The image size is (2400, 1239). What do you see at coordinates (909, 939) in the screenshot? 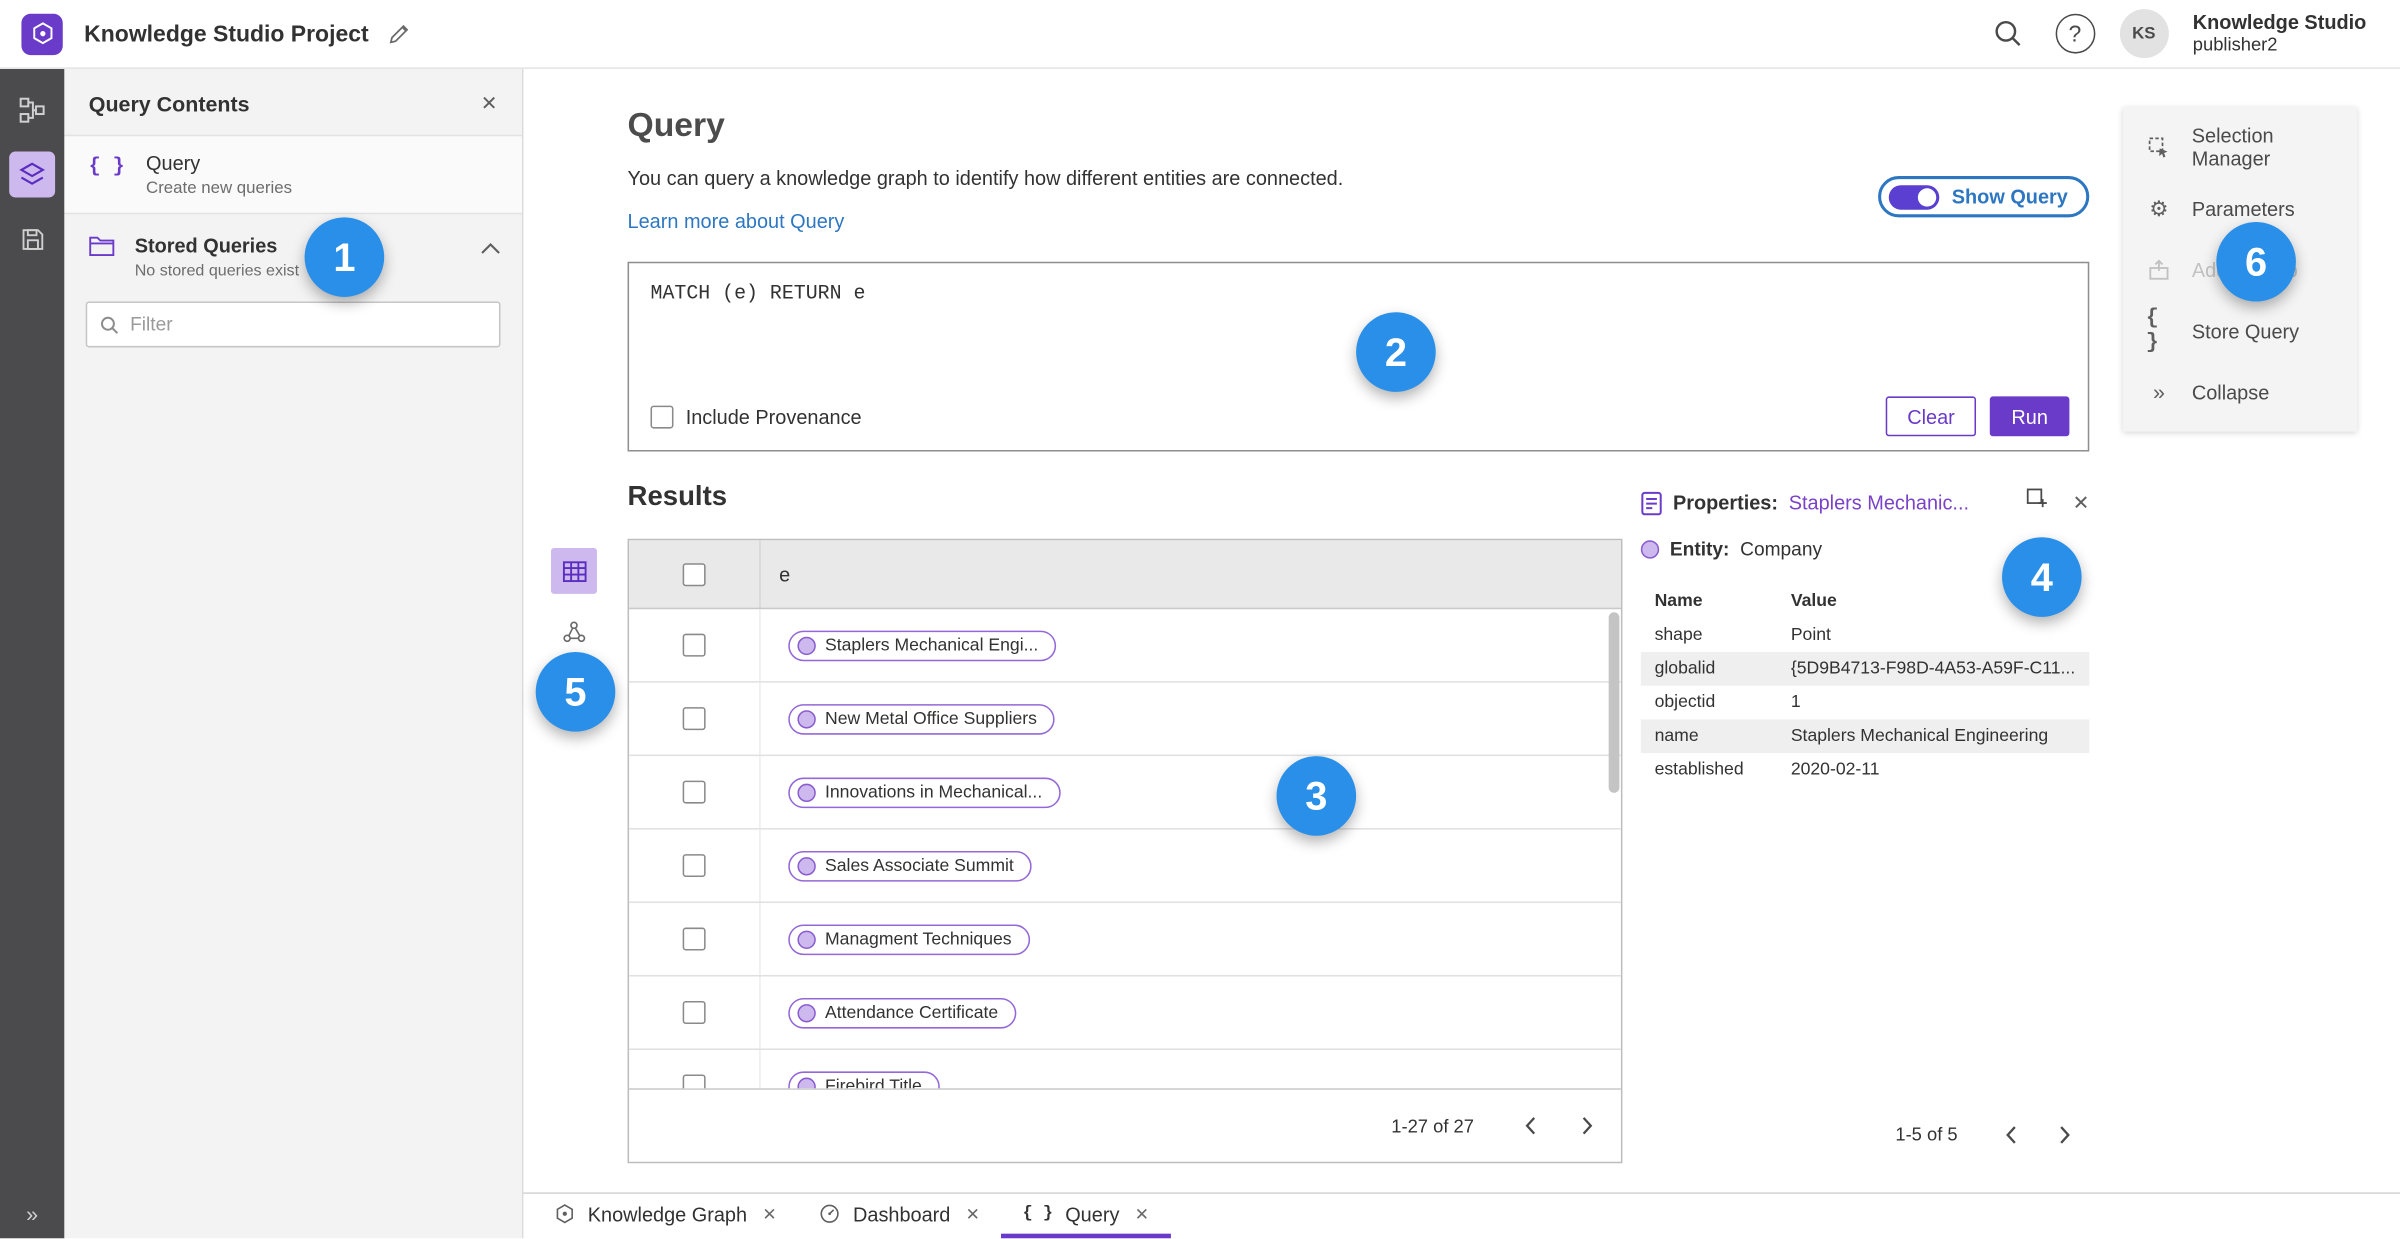
I see `entity-chip: Managment Techniques` at bounding box center [909, 939].